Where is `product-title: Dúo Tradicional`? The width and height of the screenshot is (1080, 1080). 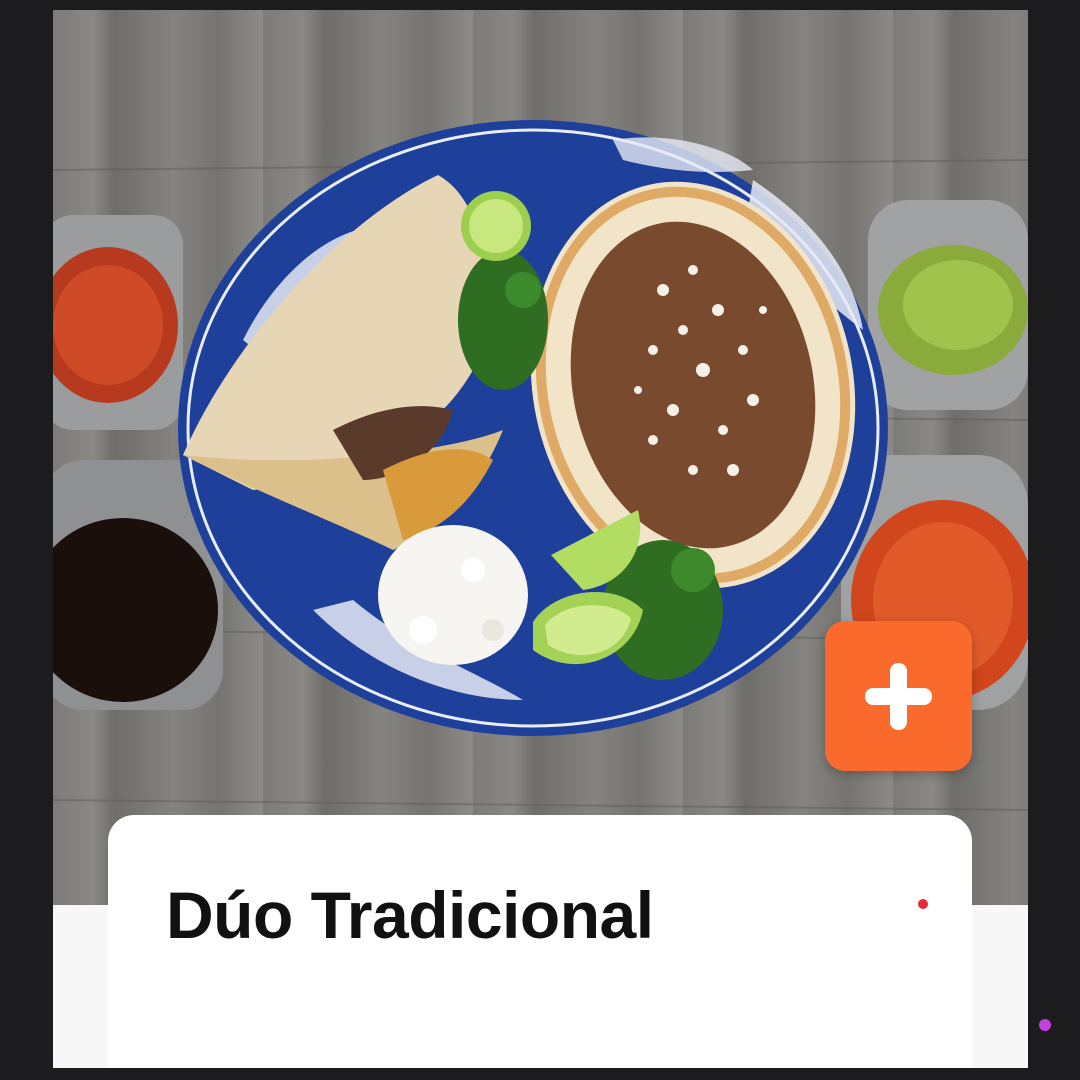 product-title: Dúo Tradicional is located at coordinates (410, 915).